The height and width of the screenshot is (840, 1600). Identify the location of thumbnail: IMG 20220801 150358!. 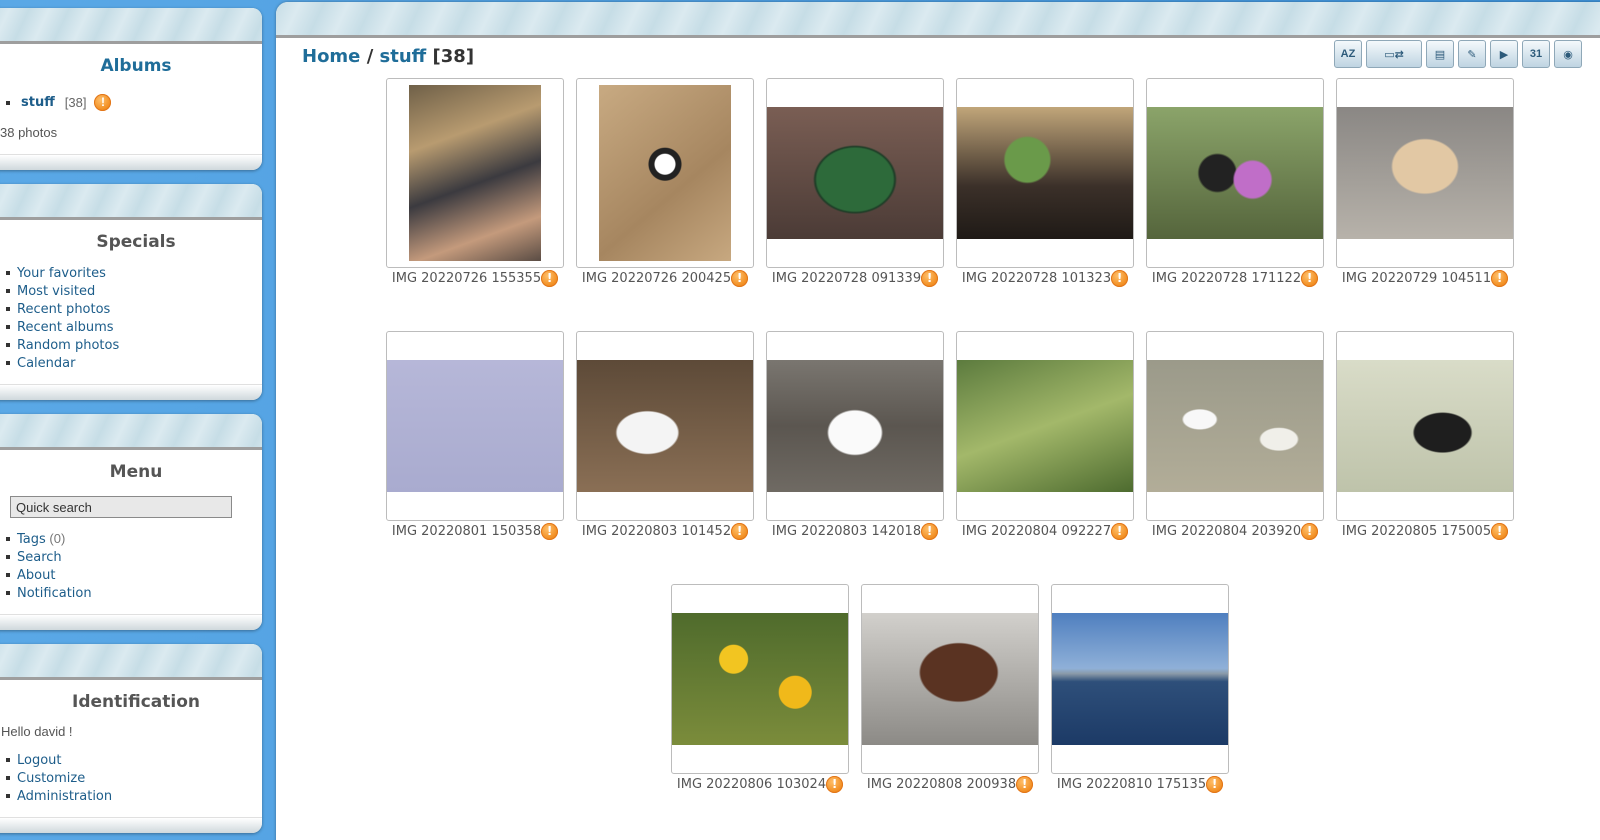
(475, 435).